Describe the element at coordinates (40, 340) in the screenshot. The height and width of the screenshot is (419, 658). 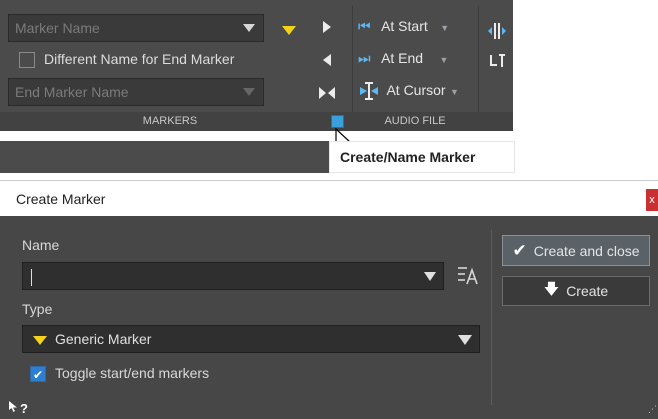
I see `generic-marker-icon` at that location.